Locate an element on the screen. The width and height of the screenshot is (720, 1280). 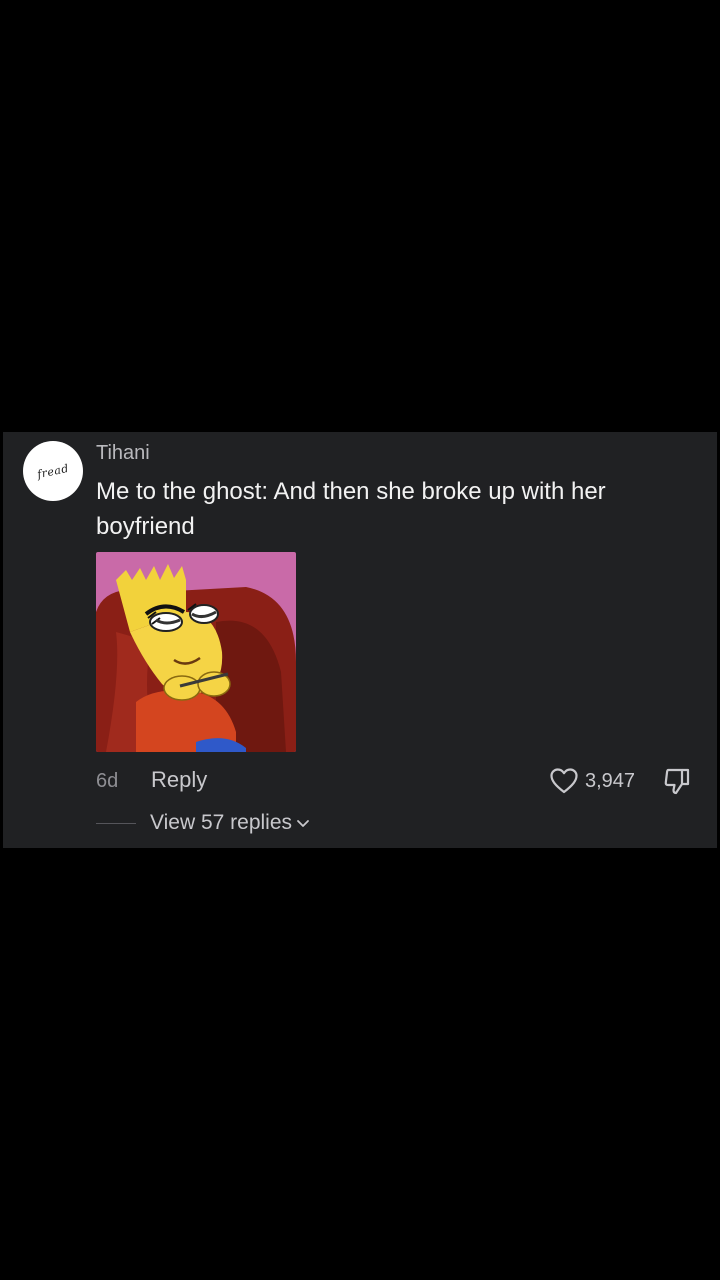
reply-button: Reply is located at coordinates (179, 780).